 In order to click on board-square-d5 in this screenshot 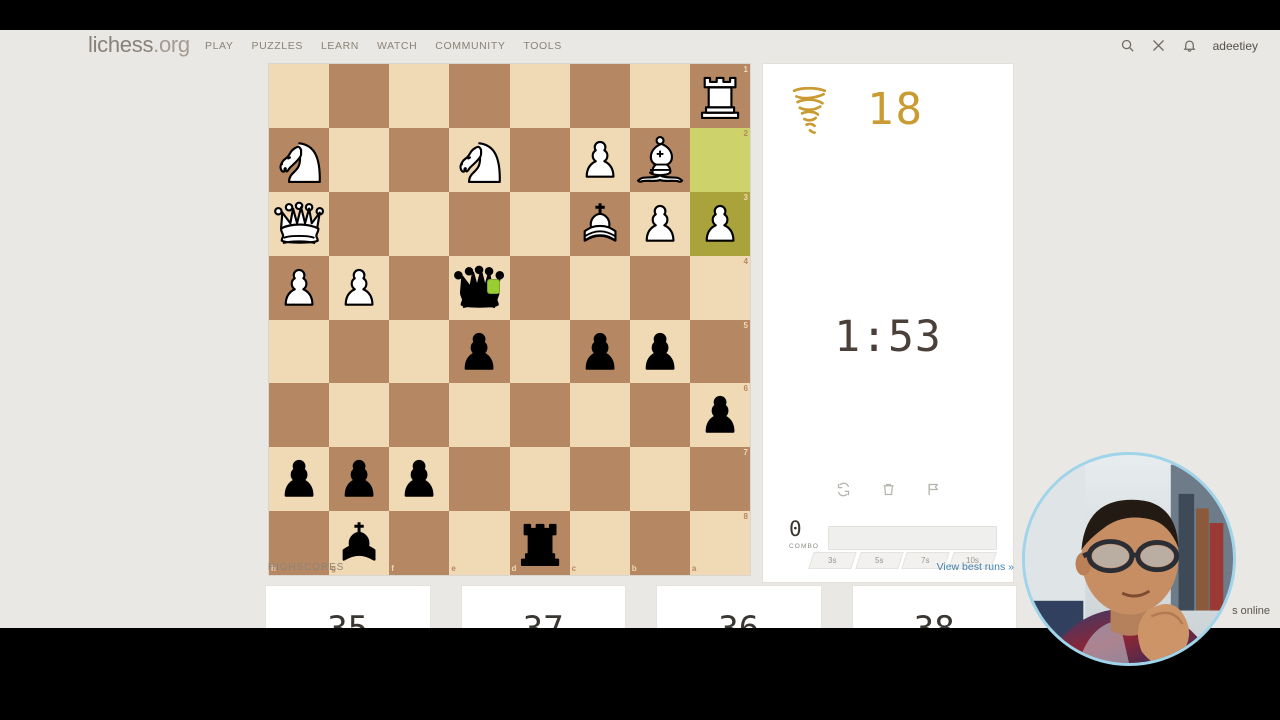, I will do `click(539, 351)`.